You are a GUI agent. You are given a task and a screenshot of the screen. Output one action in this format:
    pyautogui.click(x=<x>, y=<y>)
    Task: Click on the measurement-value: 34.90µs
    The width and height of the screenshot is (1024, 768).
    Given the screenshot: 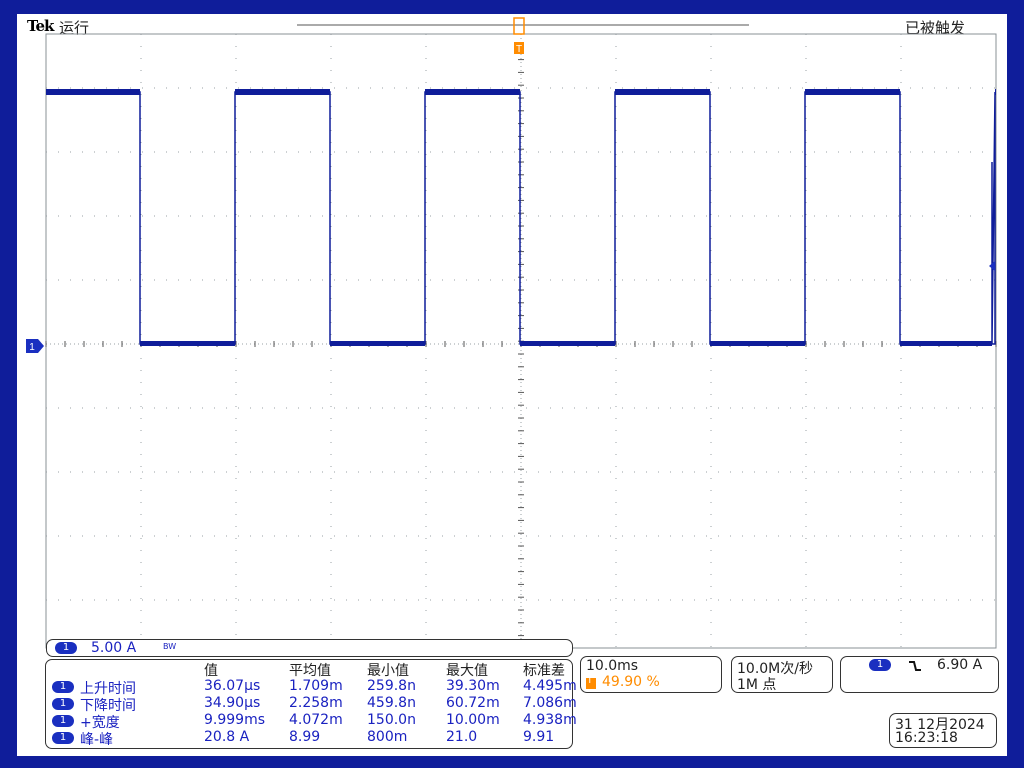 What is the action you would take?
    pyautogui.click(x=232, y=703)
    